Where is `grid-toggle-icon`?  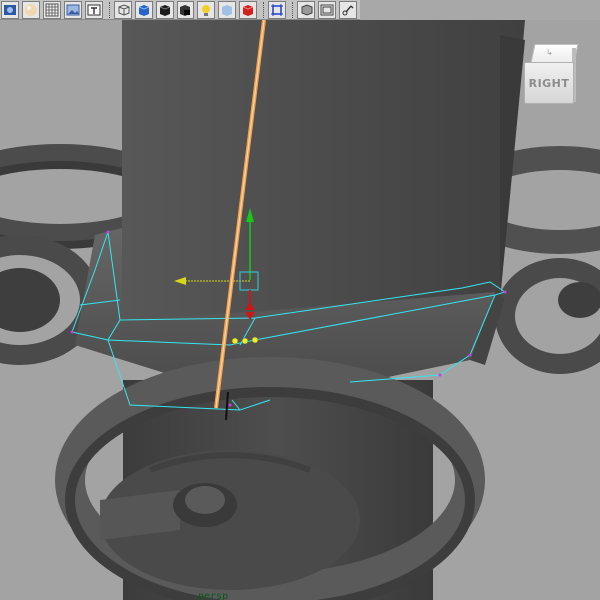 grid-toggle-icon is located at coordinates (51, 9).